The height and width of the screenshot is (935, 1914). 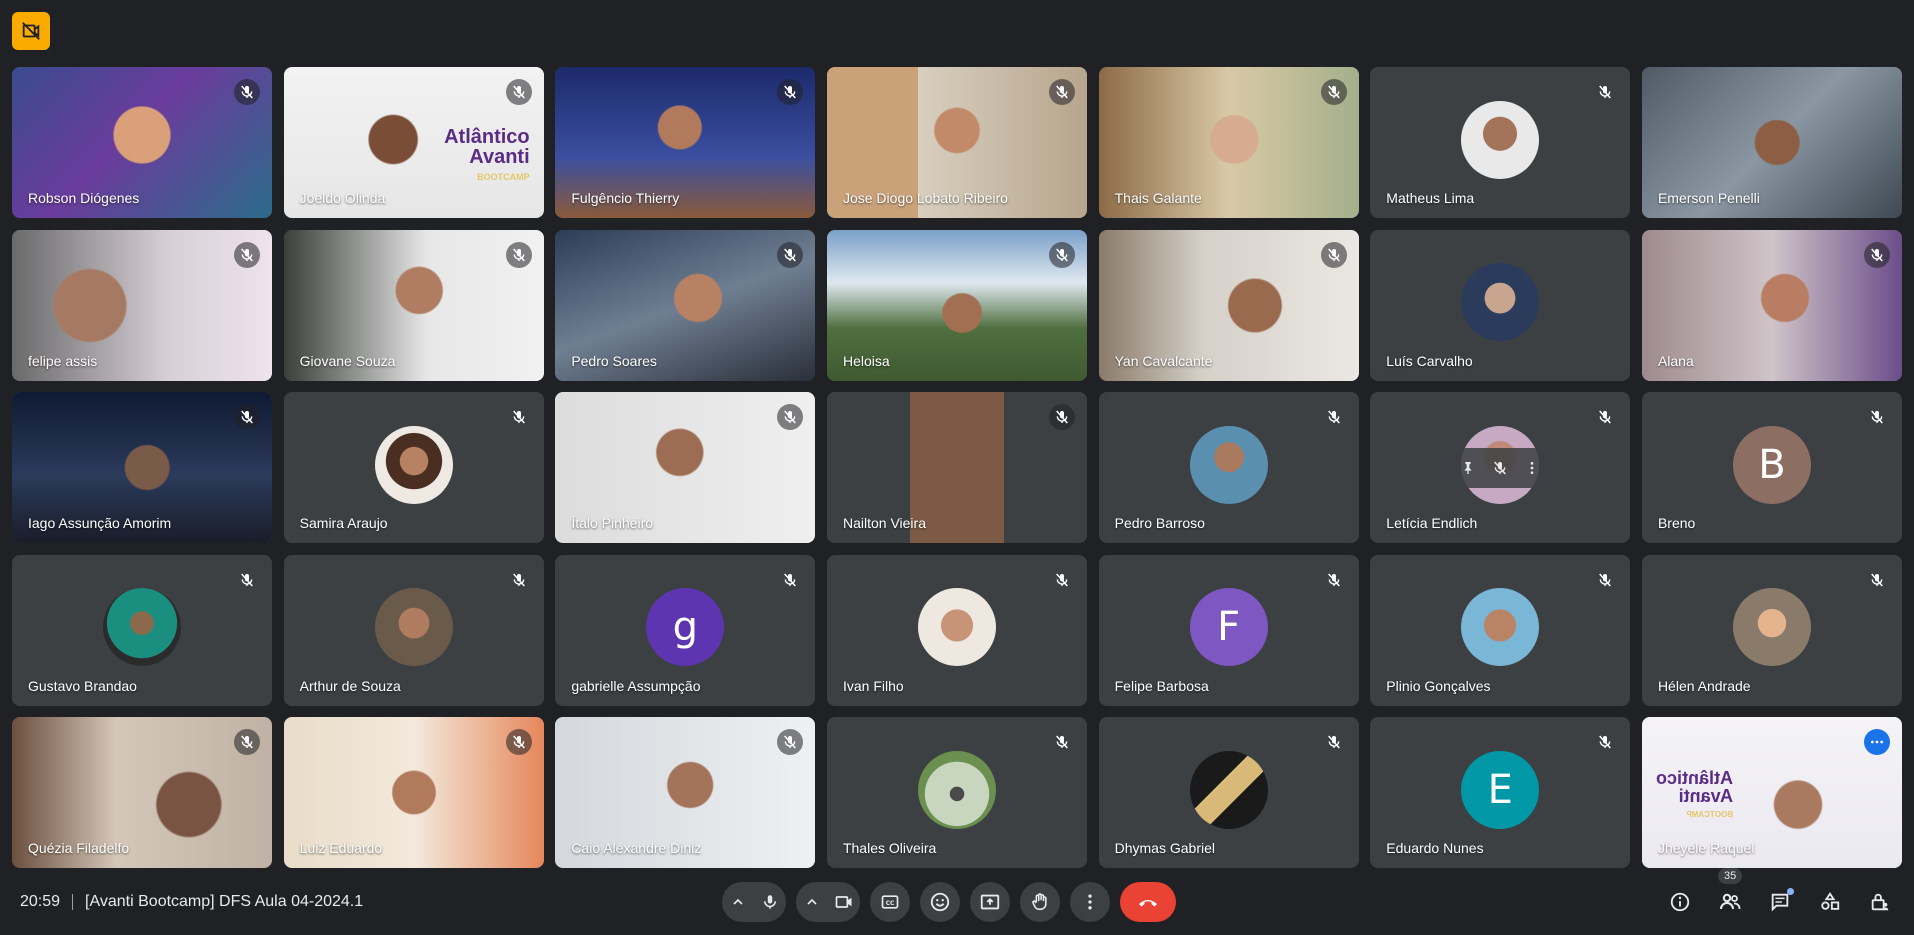 I want to click on participant-tile: g gabrielle Assumpção, so click(x=685, y=630).